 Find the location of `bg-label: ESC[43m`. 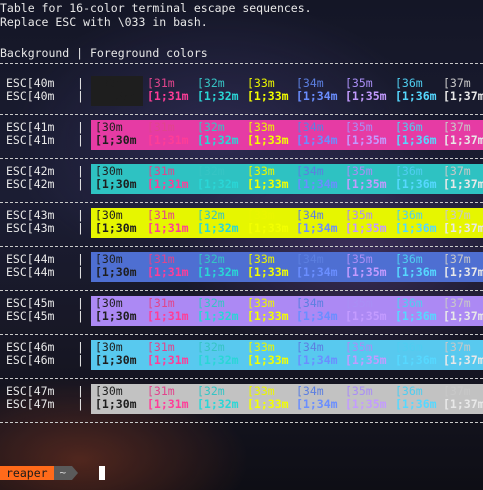

bg-label: ESC[43m is located at coordinates (30, 228).